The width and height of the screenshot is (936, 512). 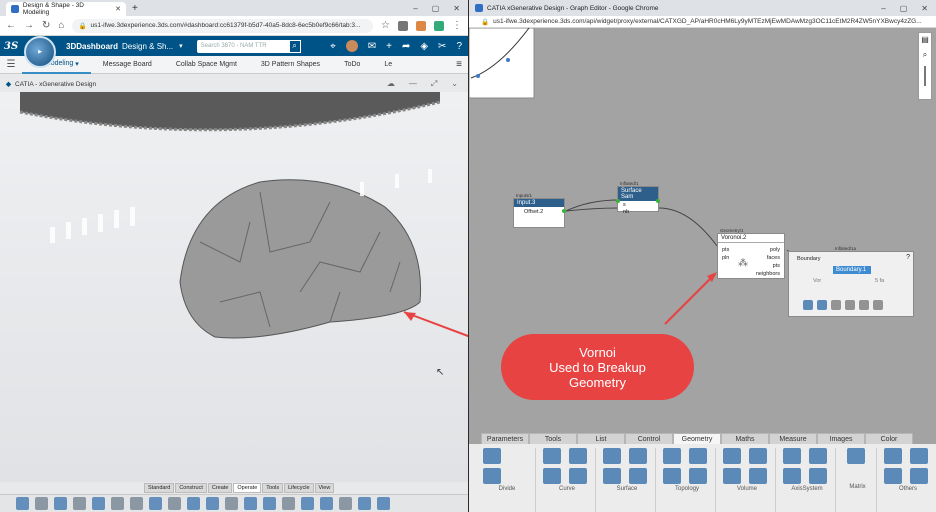 What do you see at coordinates (117, 503) in the screenshot?
I see `undo-icon` at bounding box center [117, 503].